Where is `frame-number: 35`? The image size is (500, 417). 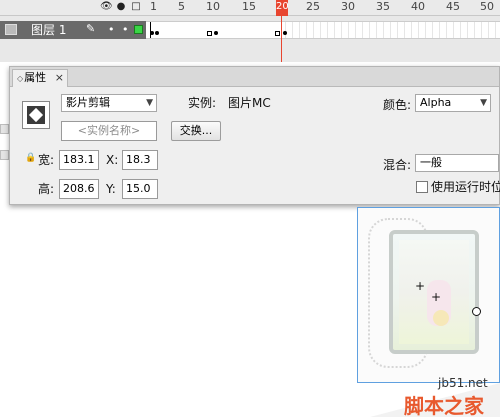 frame-number: 35 is located at coordinates (383, 6).